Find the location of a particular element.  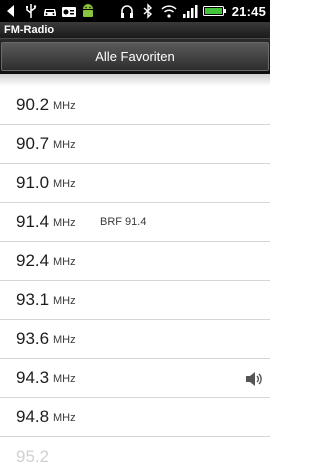

tab-all-favorites: Alle Favoriten is located at coordinates (135, 56).